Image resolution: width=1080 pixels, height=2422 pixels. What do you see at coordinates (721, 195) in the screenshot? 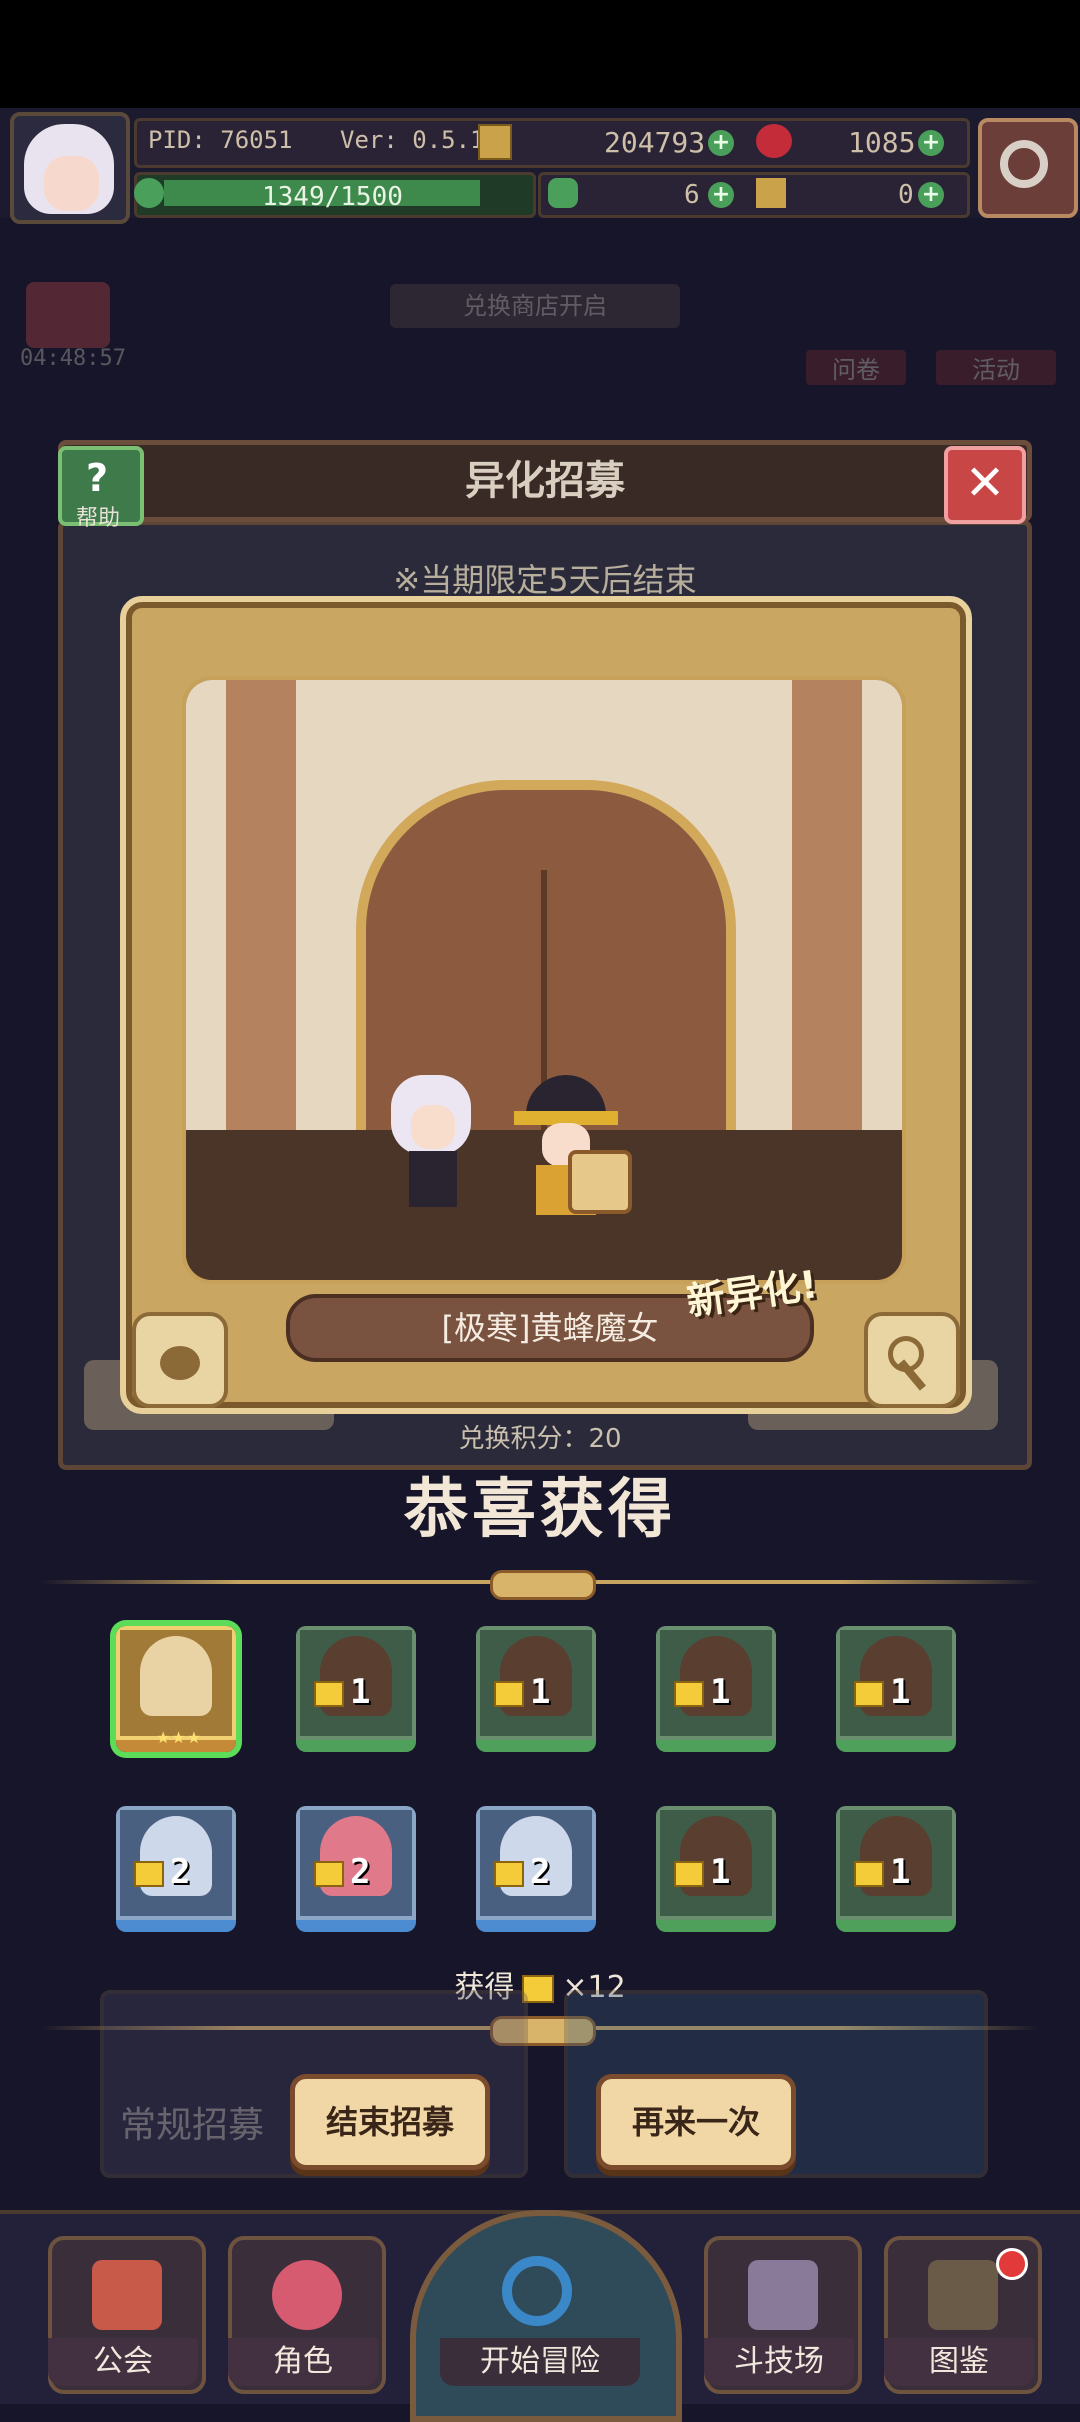
I see `clover-plus-button: +` at bounding box center [721, 195].